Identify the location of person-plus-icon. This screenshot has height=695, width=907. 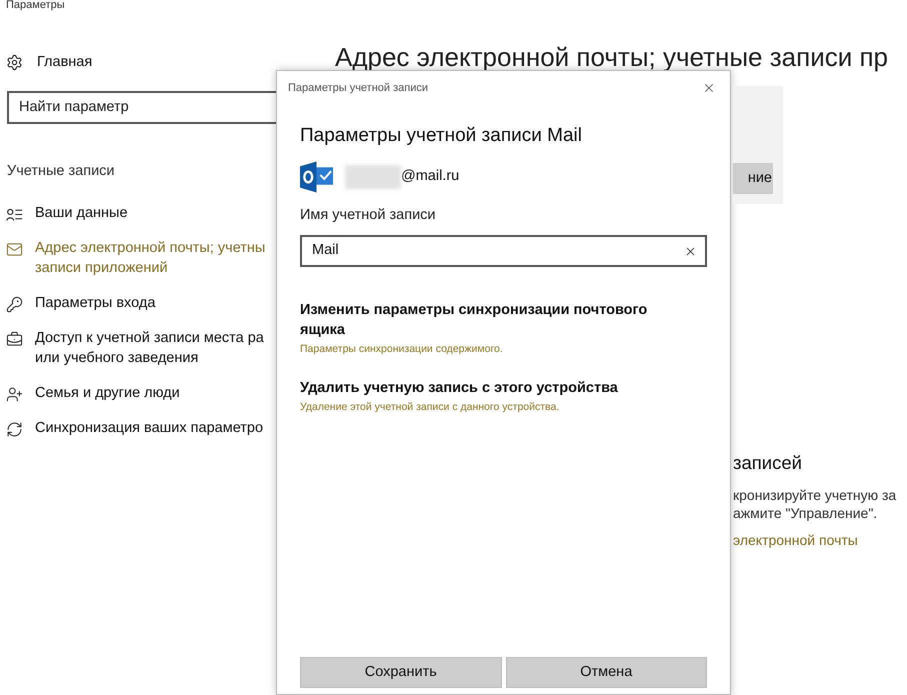
(14, 394).